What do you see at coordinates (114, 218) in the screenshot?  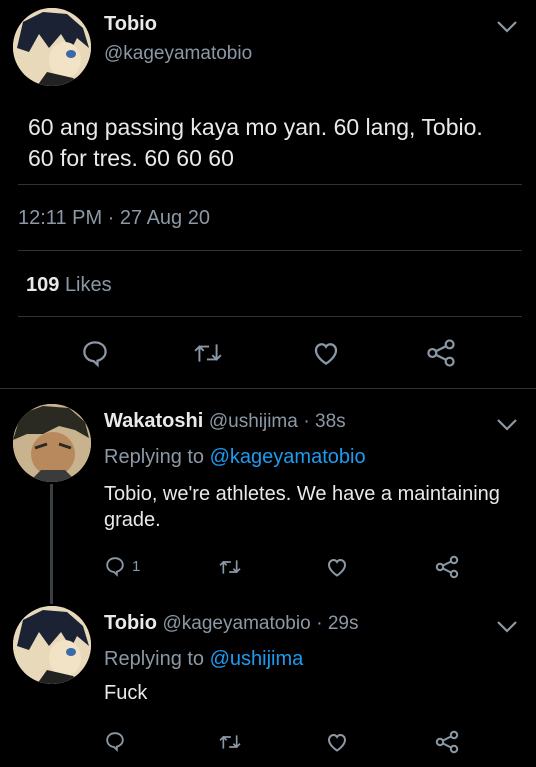 I see `tweet-timestamp: 12:11 PM · 27 Aug 20` at bounding box center [114, 218].